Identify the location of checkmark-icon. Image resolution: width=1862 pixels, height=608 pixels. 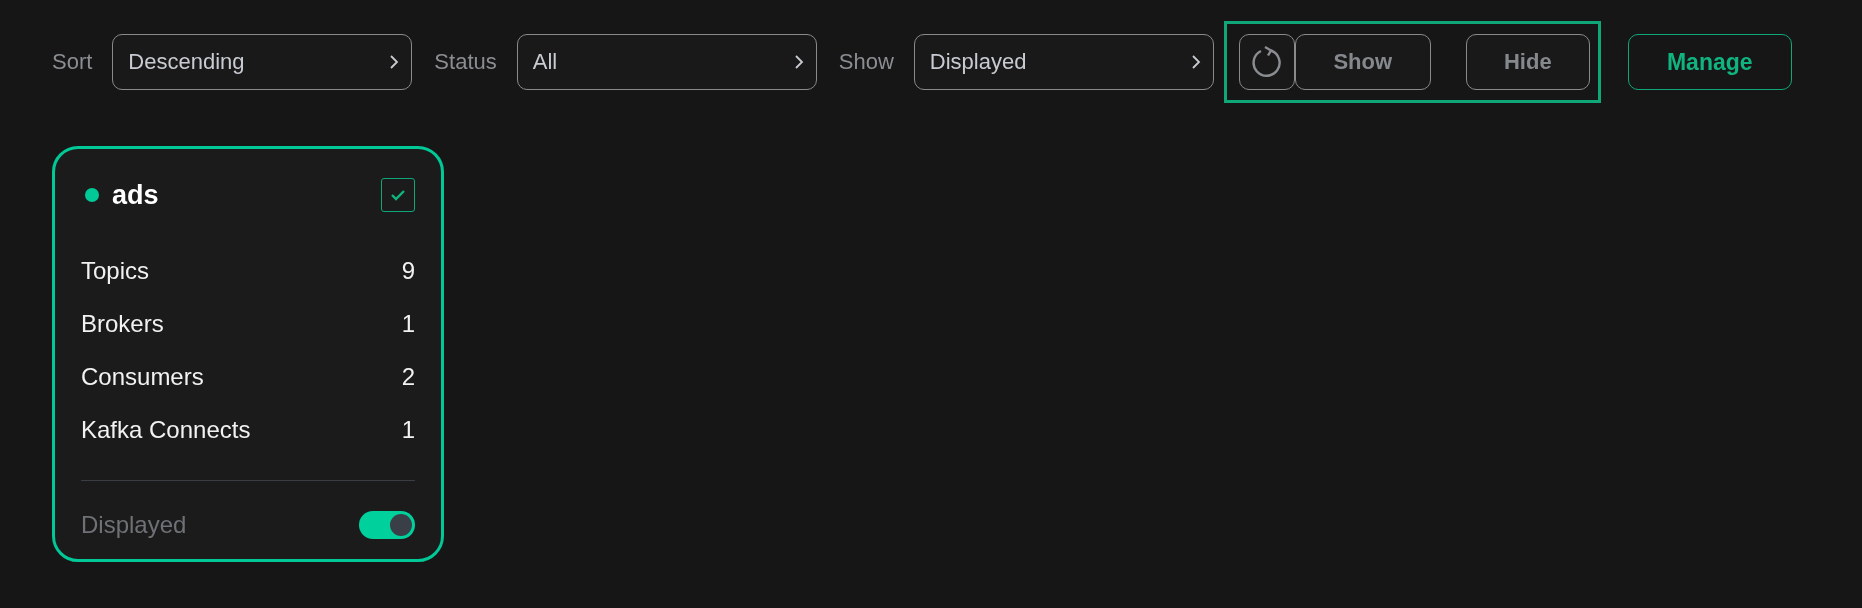
(398, 195).